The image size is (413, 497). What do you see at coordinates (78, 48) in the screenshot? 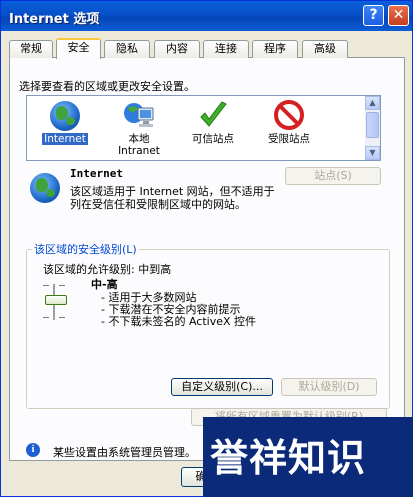
I see `tab-security: 安全` at bounding box center [78, 48].